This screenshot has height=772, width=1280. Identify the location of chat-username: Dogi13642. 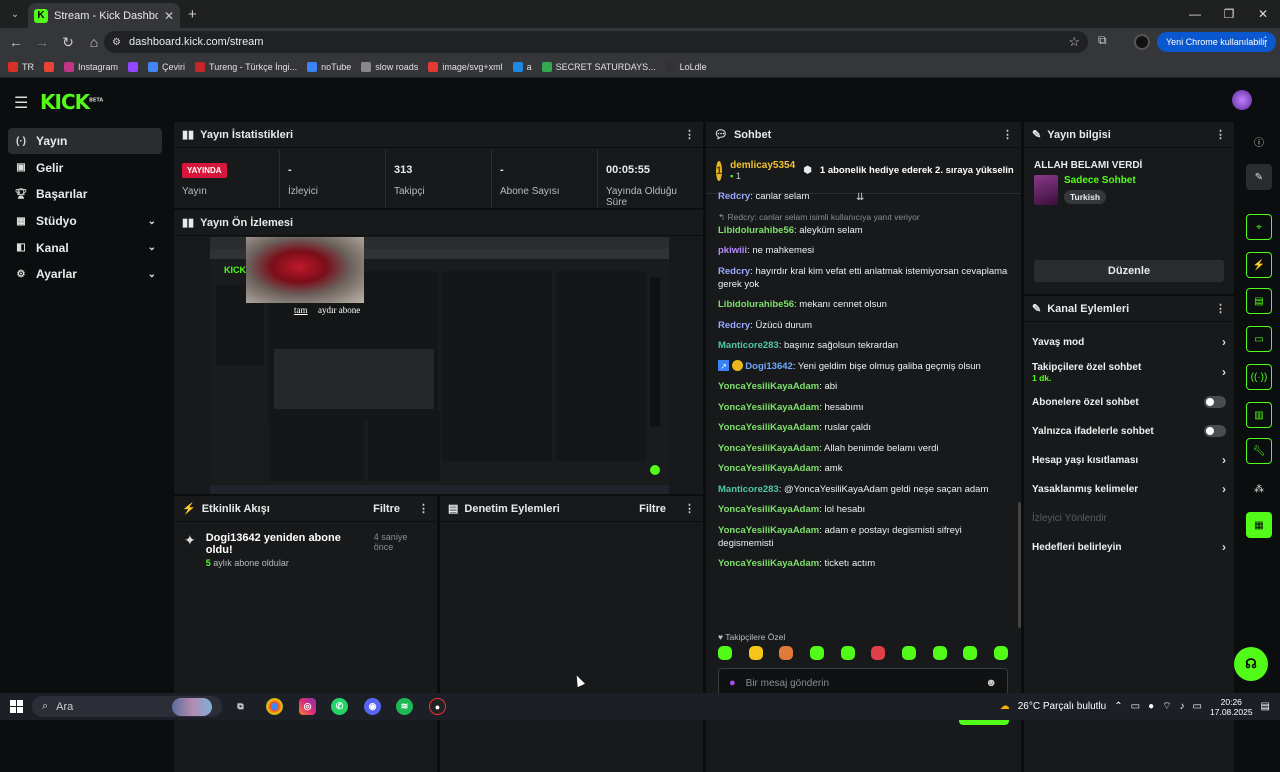
(769, 366).